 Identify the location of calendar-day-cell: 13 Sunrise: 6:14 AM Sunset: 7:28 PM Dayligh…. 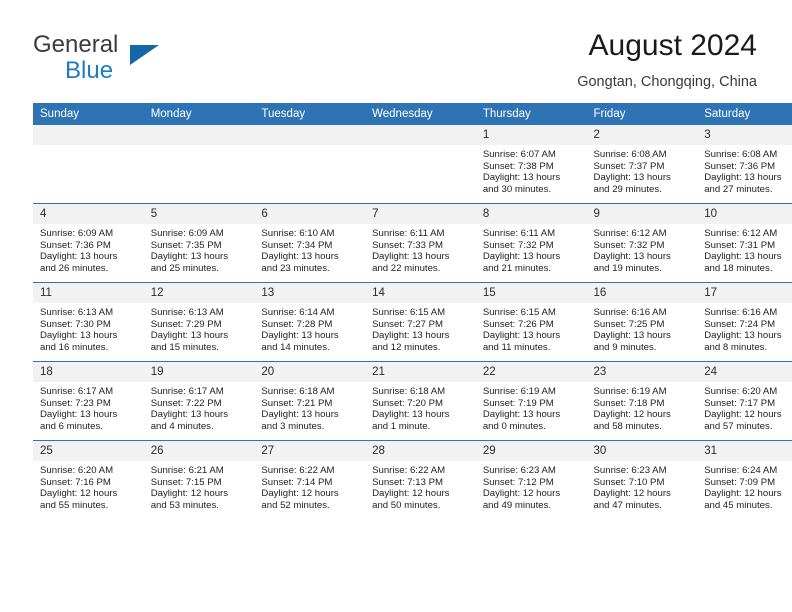
(310, 322).